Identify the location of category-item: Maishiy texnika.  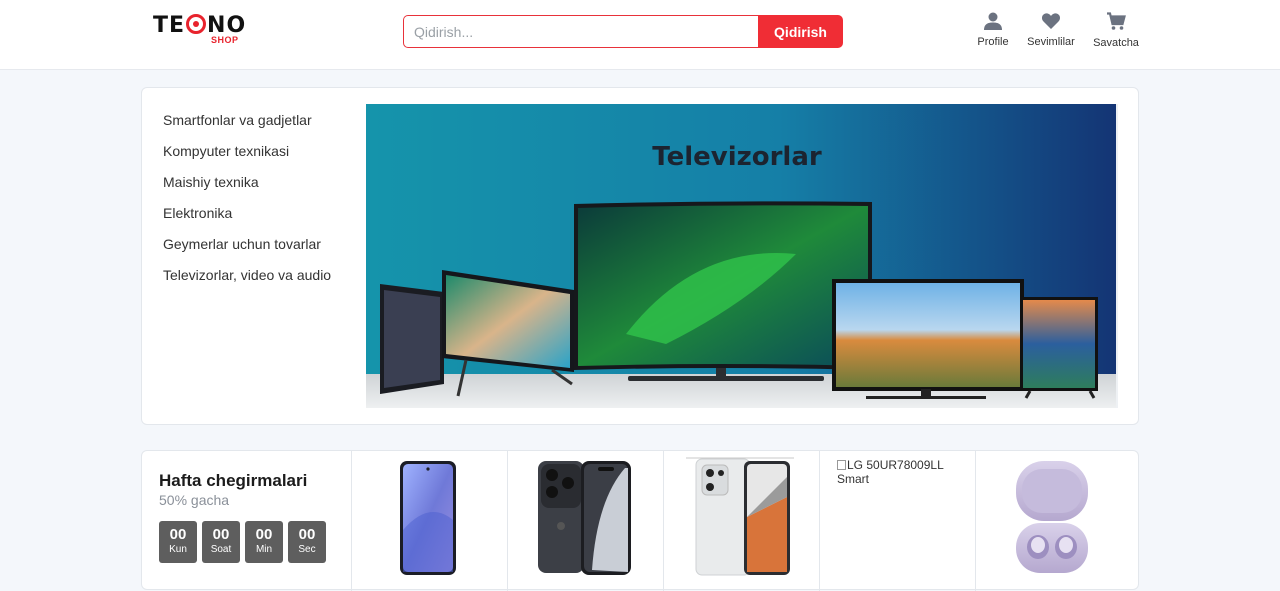
(247, 187).